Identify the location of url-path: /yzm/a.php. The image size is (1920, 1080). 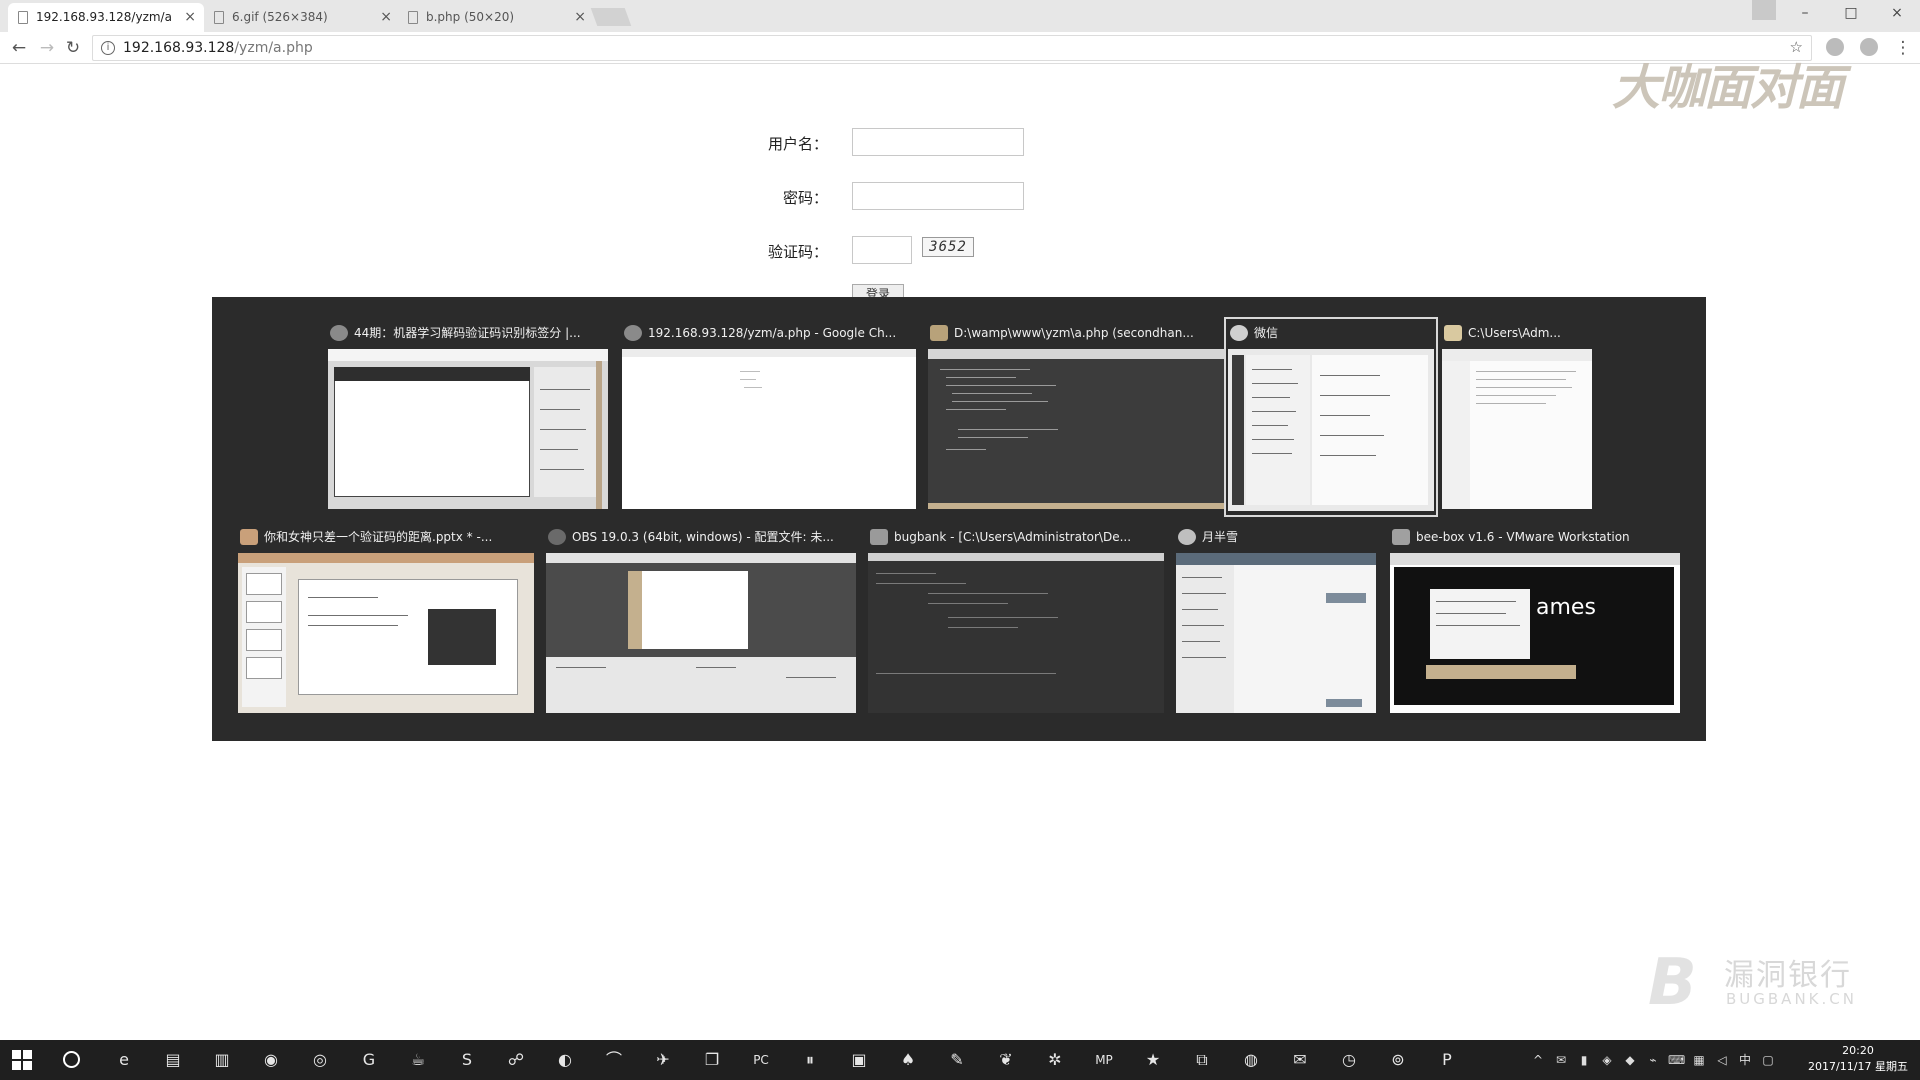
(273, 48).